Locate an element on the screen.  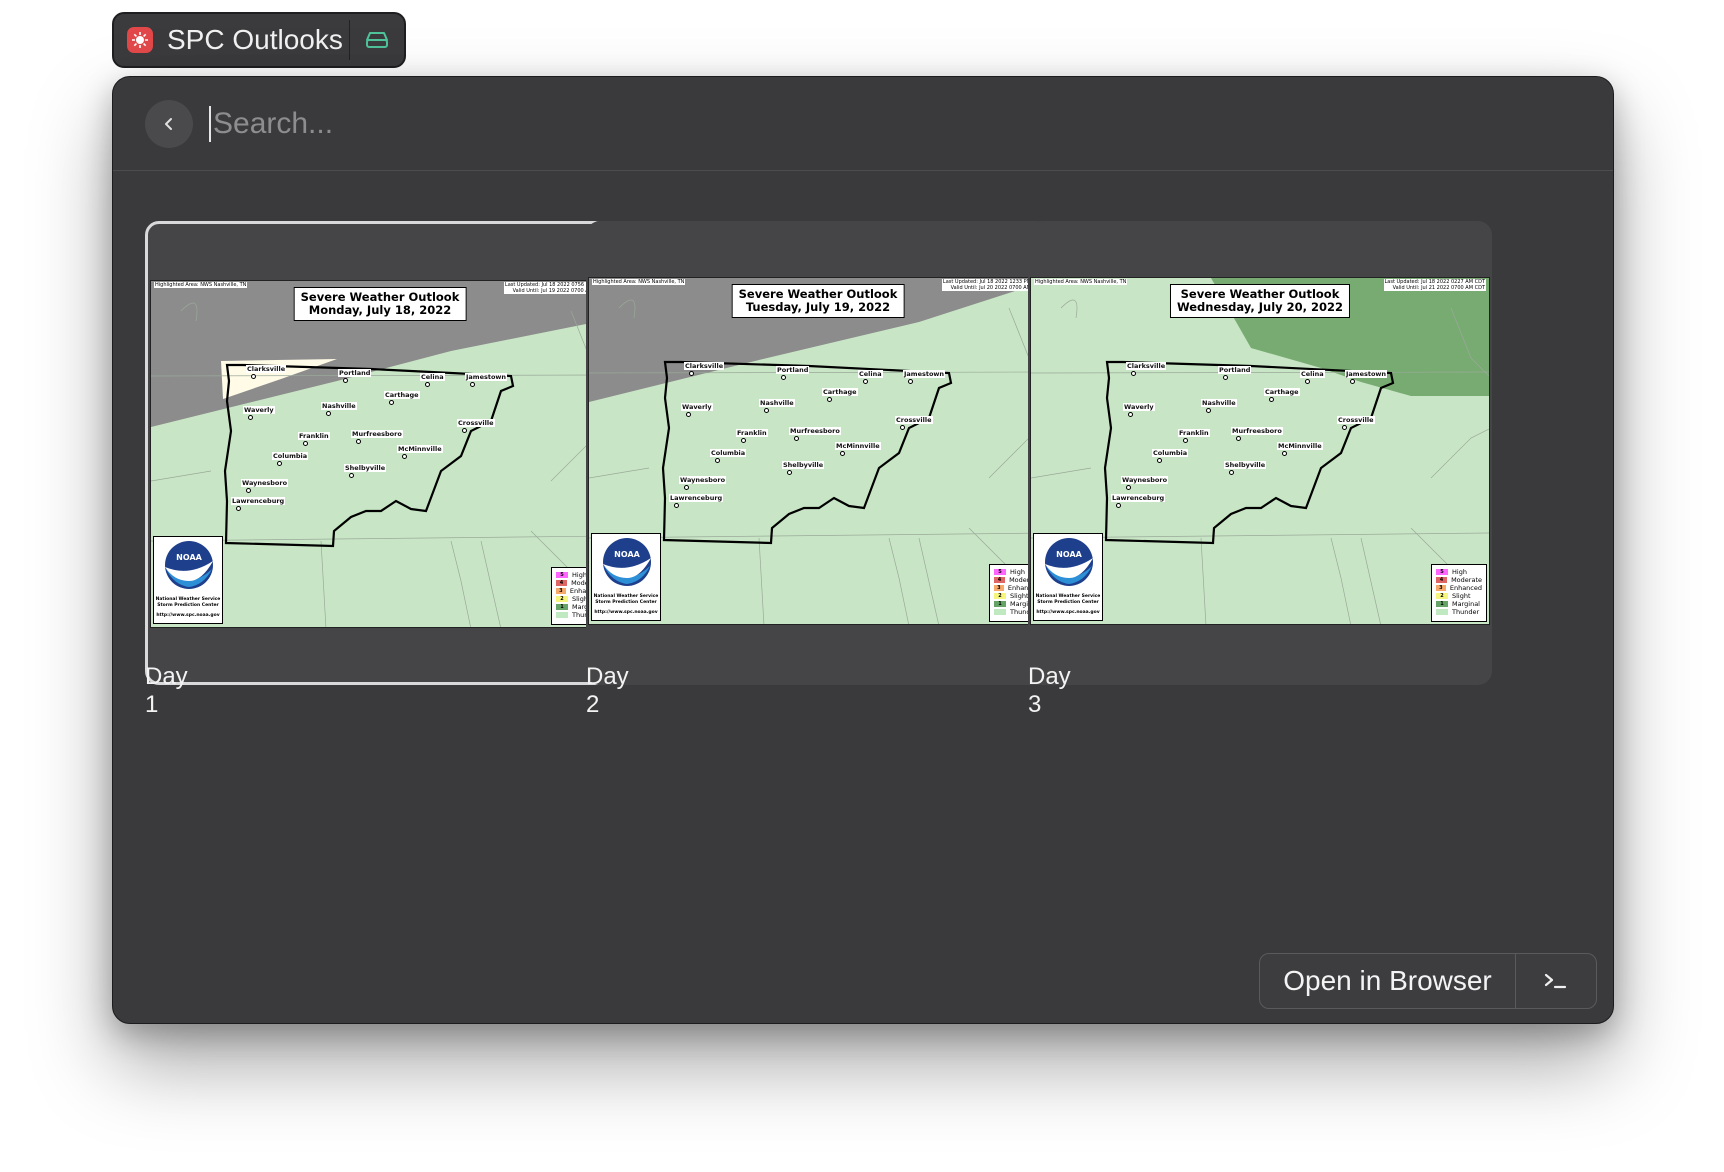
text-caret is located at coordinates (210, 123).